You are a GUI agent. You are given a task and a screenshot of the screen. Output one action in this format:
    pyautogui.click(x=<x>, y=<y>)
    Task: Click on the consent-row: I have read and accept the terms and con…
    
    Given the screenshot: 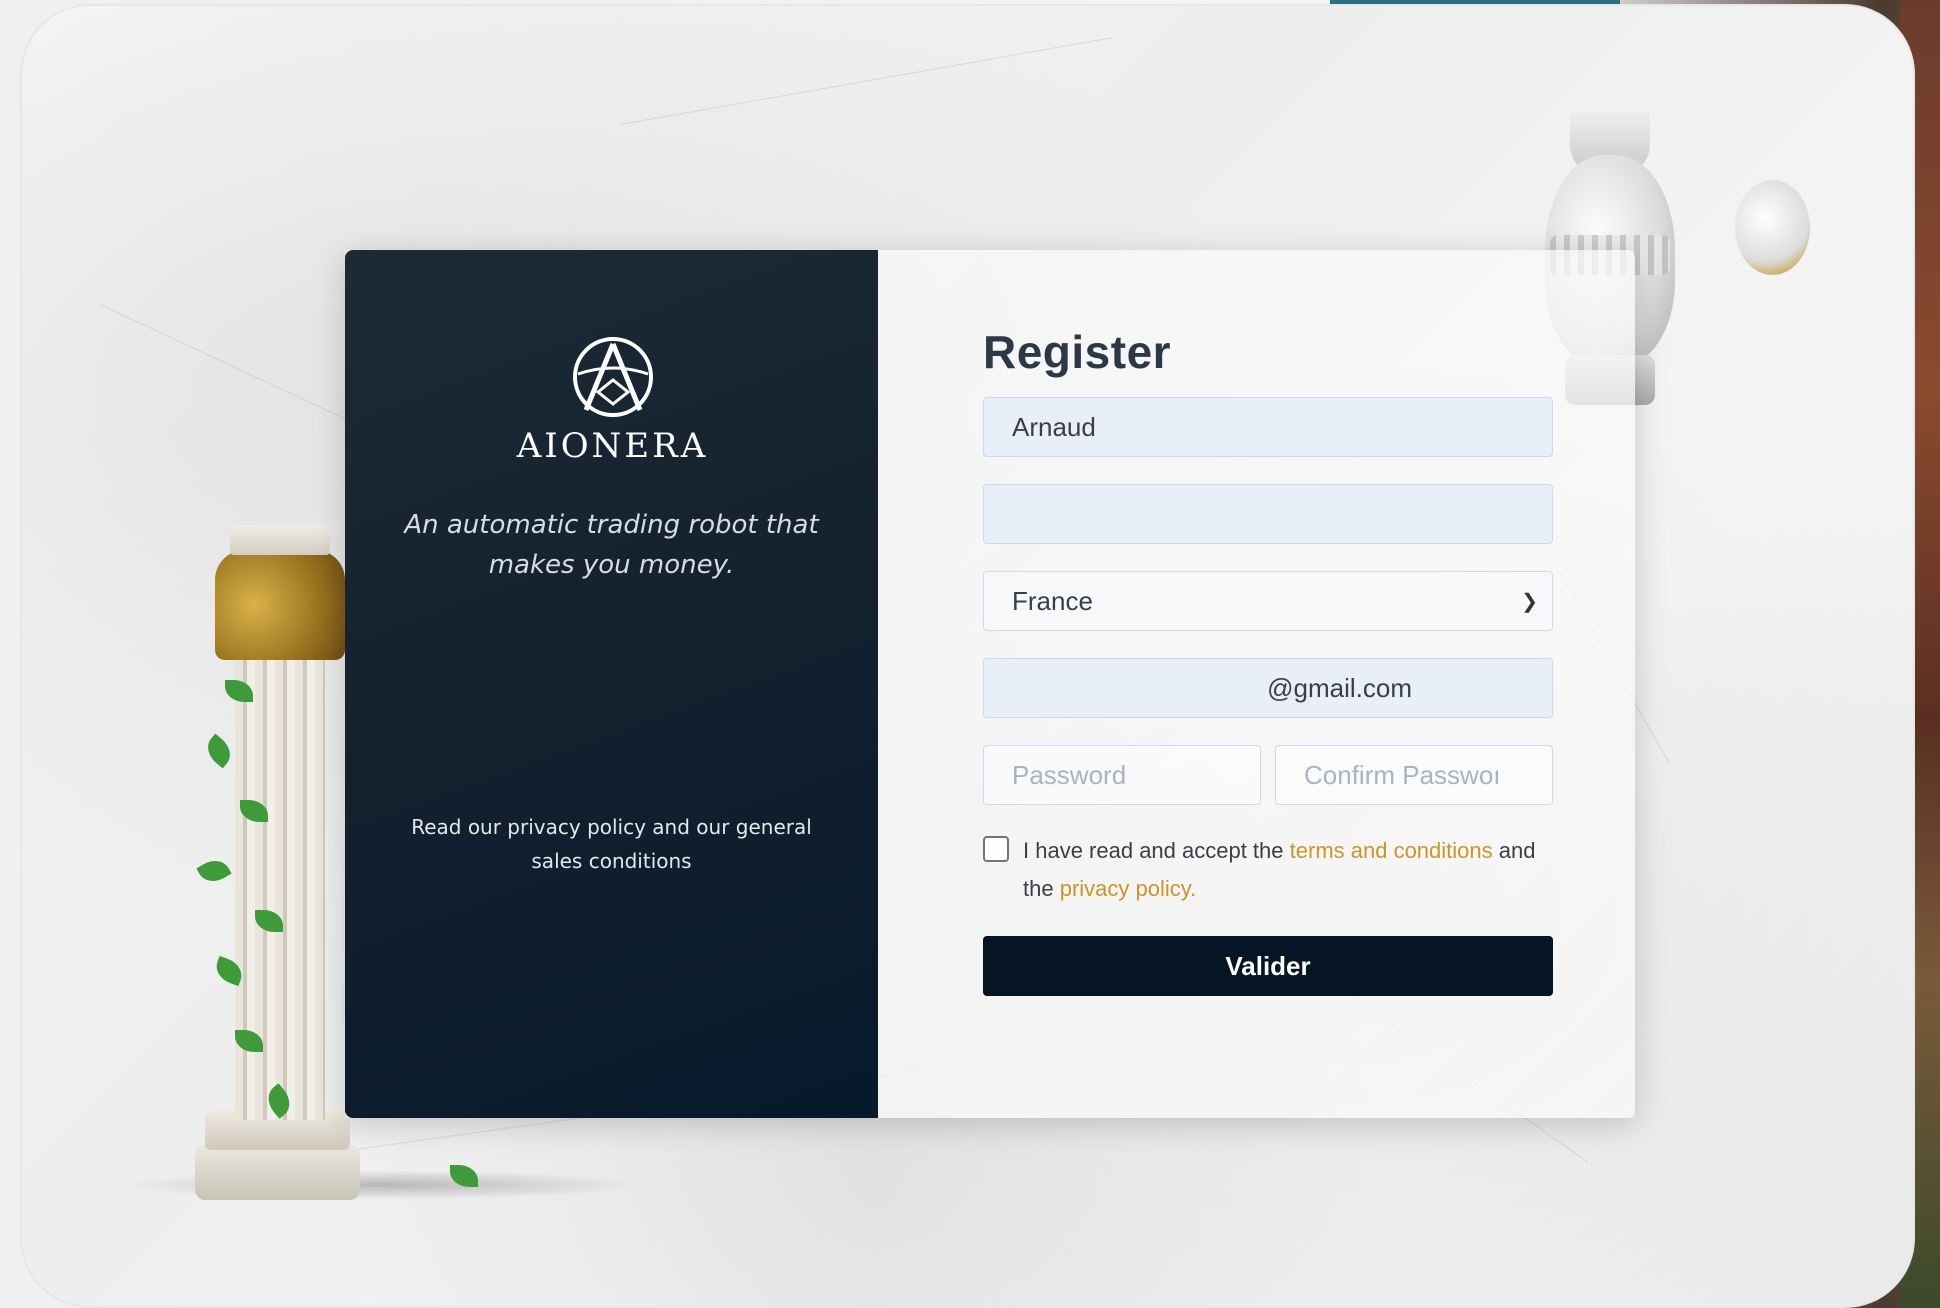 What is the action you would take?
    pyautogui.click(x=1268, y=870)
    